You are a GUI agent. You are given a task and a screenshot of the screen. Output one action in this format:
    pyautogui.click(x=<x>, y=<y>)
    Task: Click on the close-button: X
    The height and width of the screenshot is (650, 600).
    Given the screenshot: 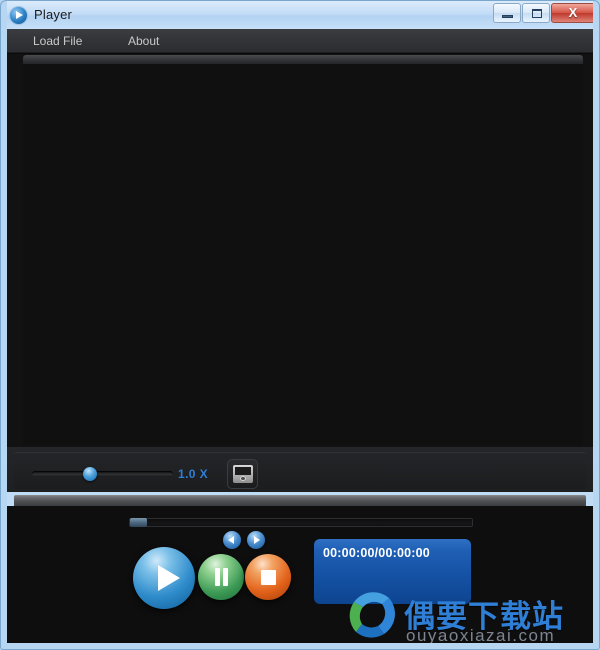 What is the action you would take?
    pyautogui.click(x=573, y=13)
    